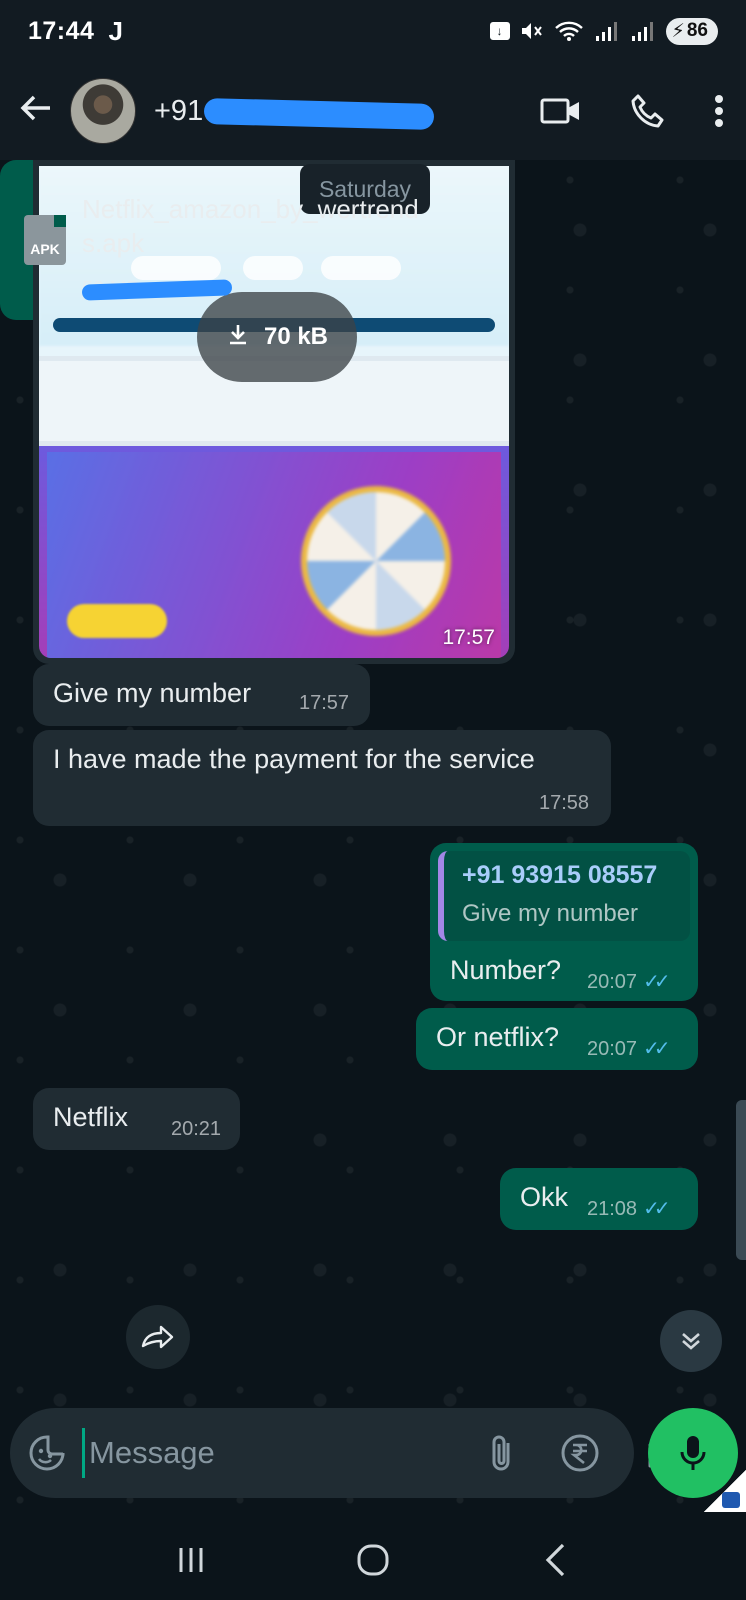 The height and width of the screenshot is (1600, 746). I want to click on file-name-line: s.apk, so click(113, 243).